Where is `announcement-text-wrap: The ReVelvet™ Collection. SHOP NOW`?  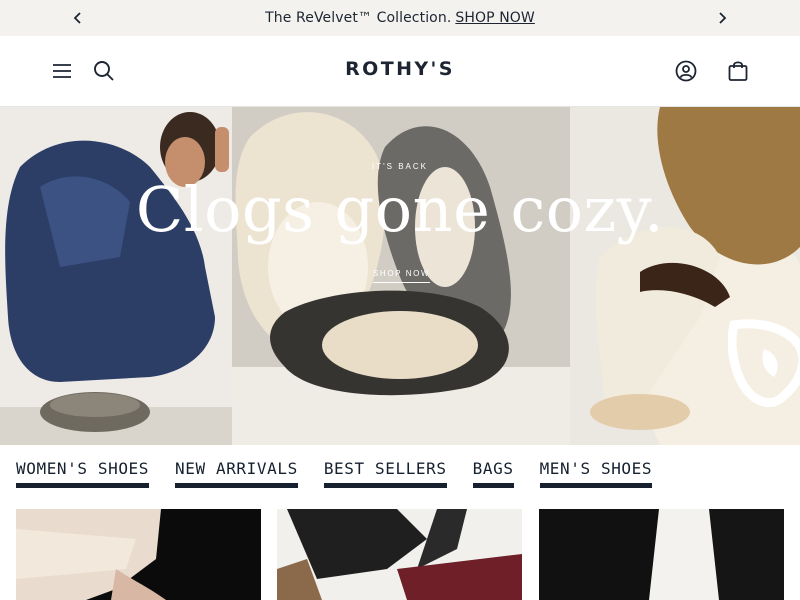 announcement-text-wrap: The ReVelvet™ Collection. SHOP NOW is located at coordinates (400, 18).